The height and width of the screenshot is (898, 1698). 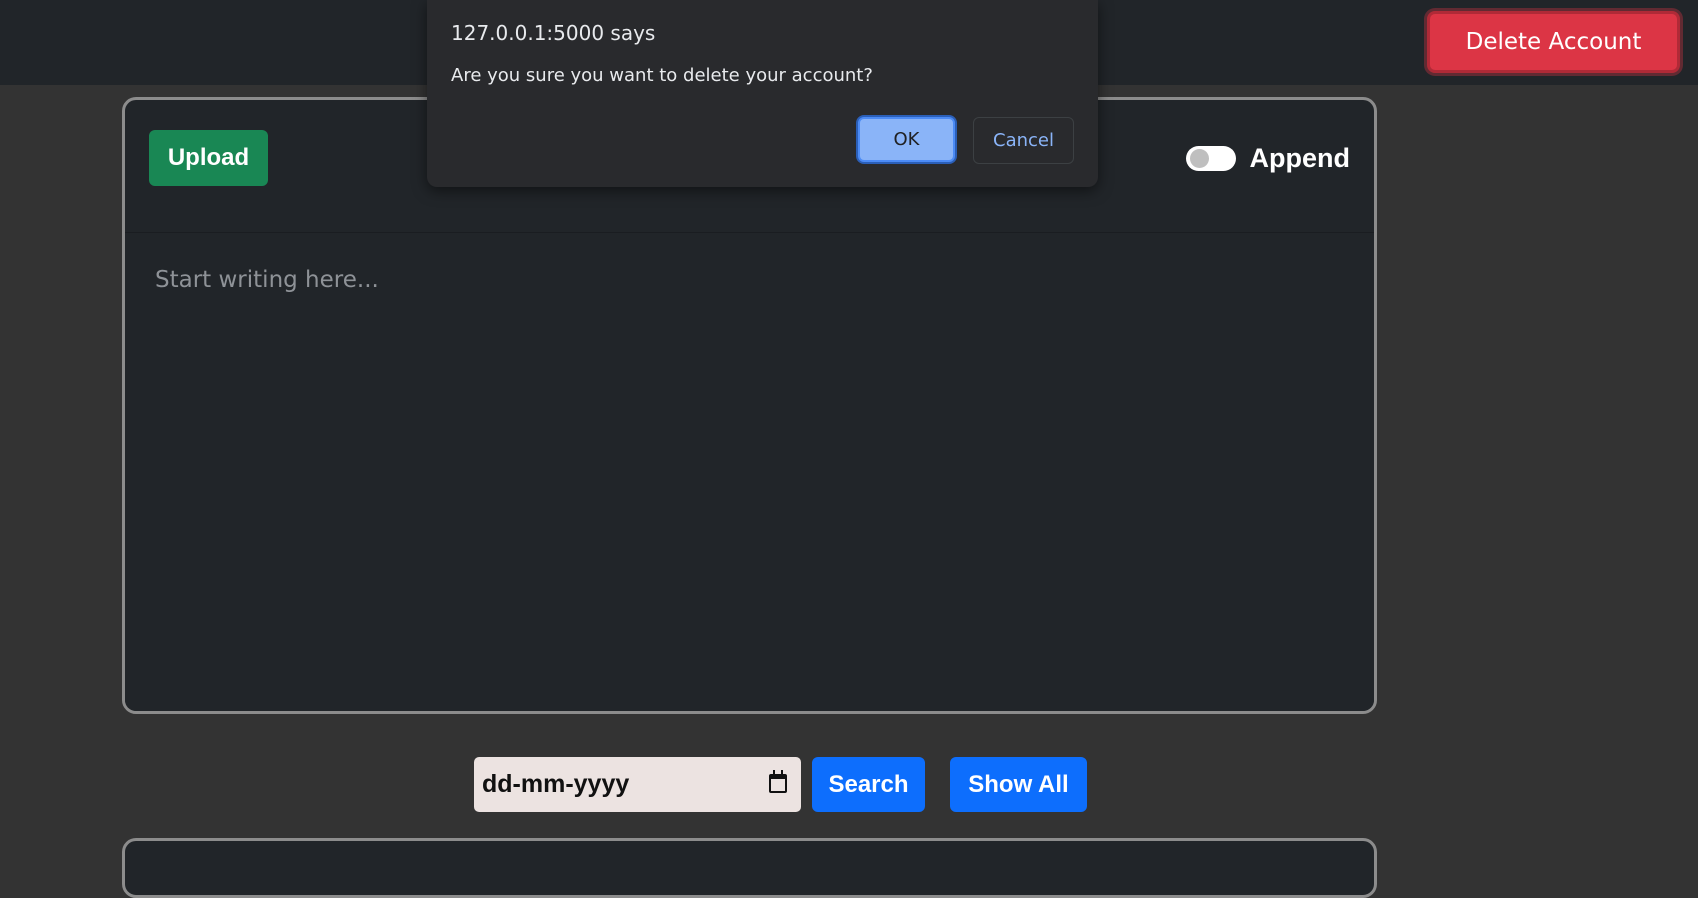 I want to click on date-input: dd-mm-yyyy, so click(x=637, y=784).